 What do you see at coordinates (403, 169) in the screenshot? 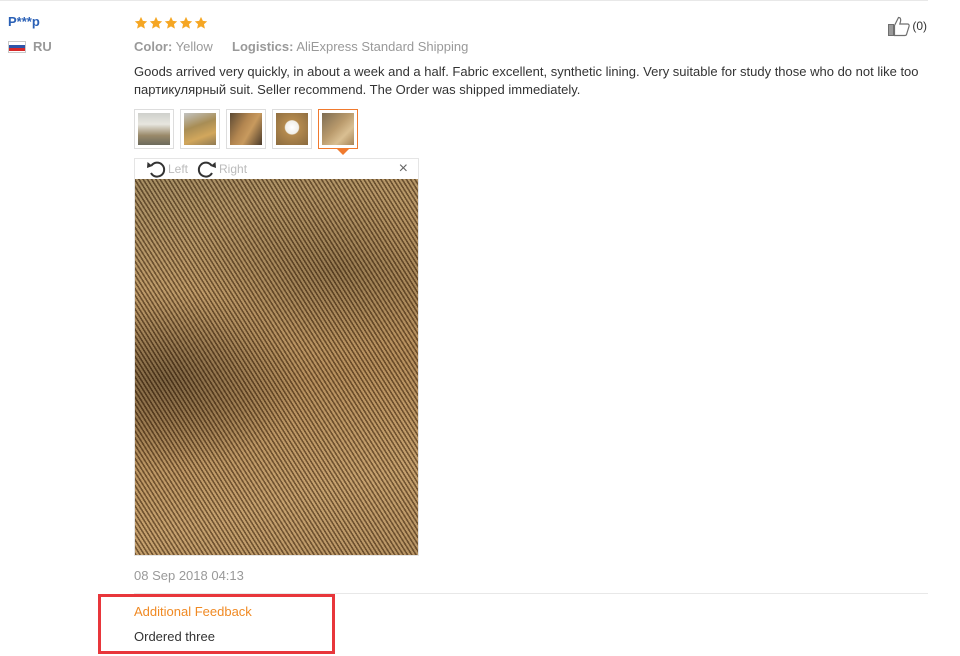
I see `close-viewer-icon: ×` at bounding box center [403, 169].